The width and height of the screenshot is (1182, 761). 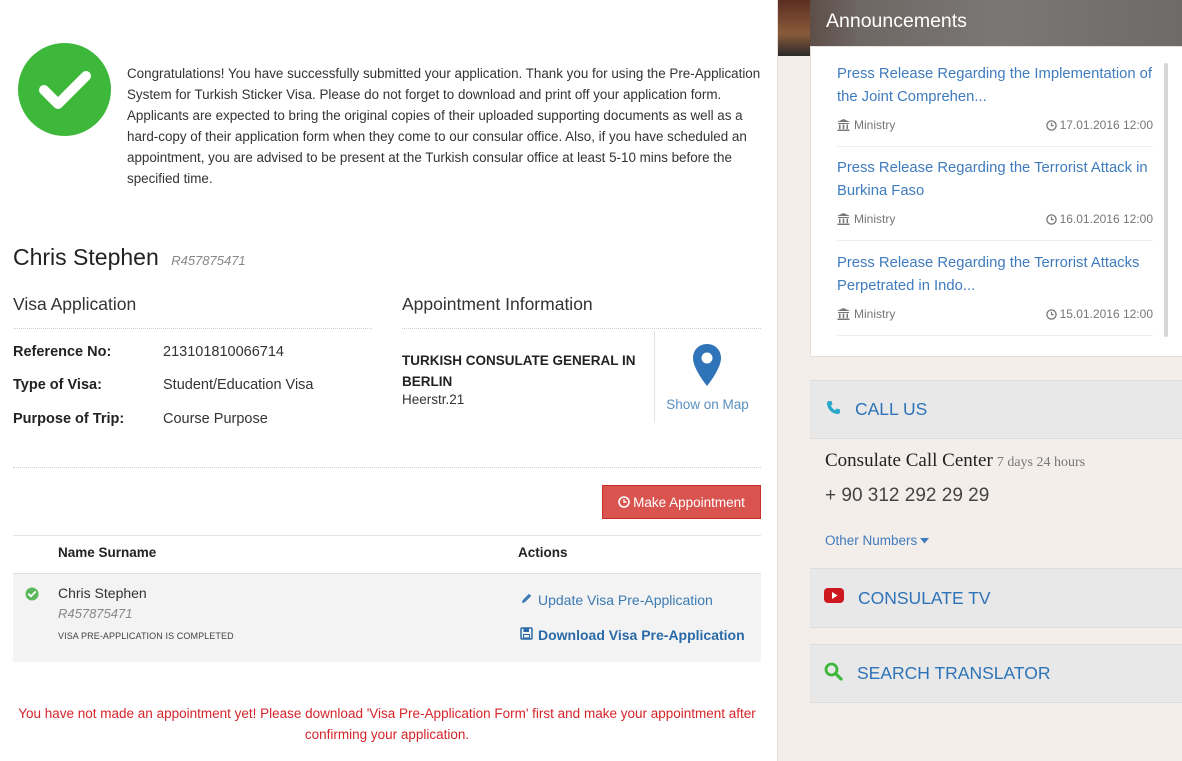 I want to click on purpose-value: Course Purpose, so click(x=215, y=419).